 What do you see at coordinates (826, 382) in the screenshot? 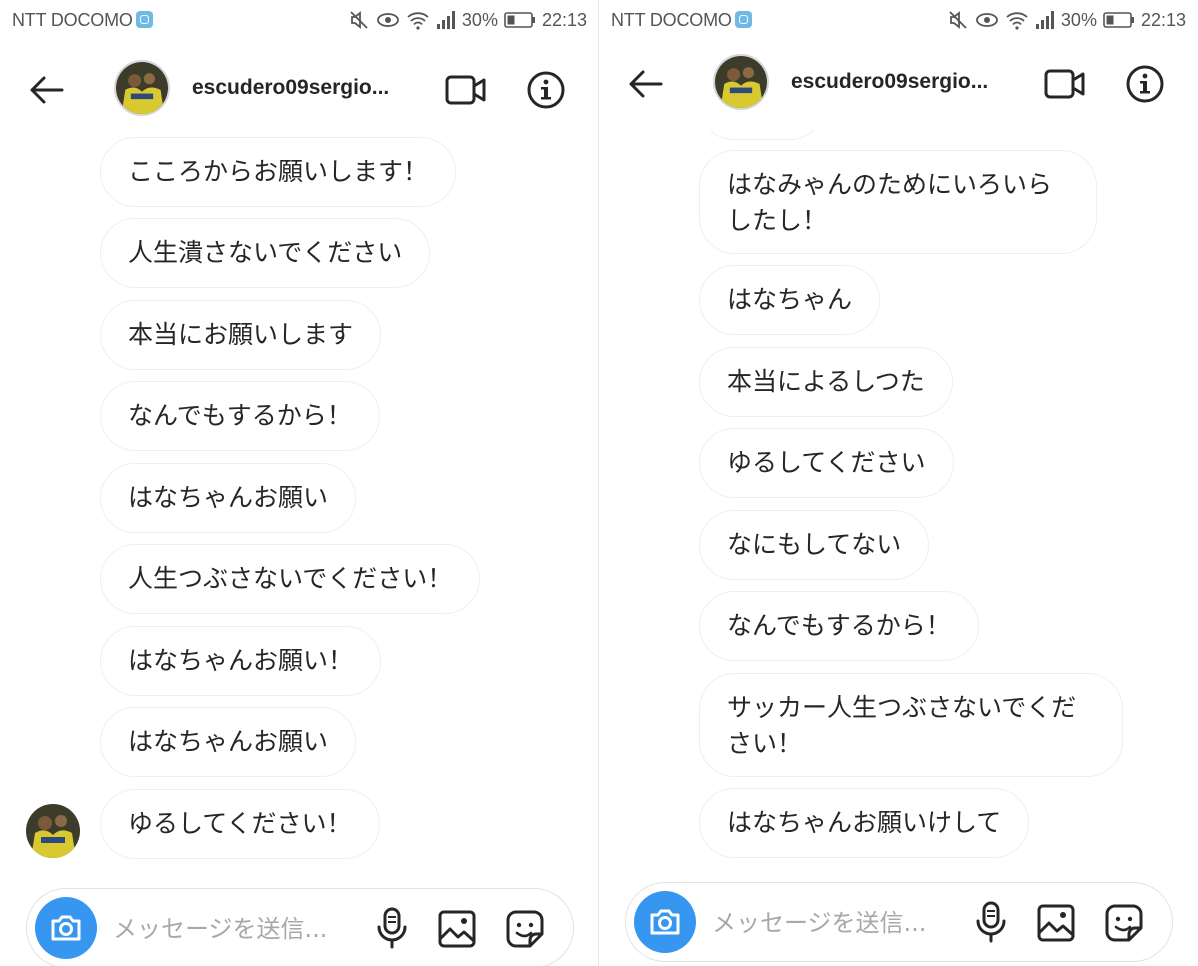
I see `message-bubble: 本当によるしつた` at bounding box center [826, 382].